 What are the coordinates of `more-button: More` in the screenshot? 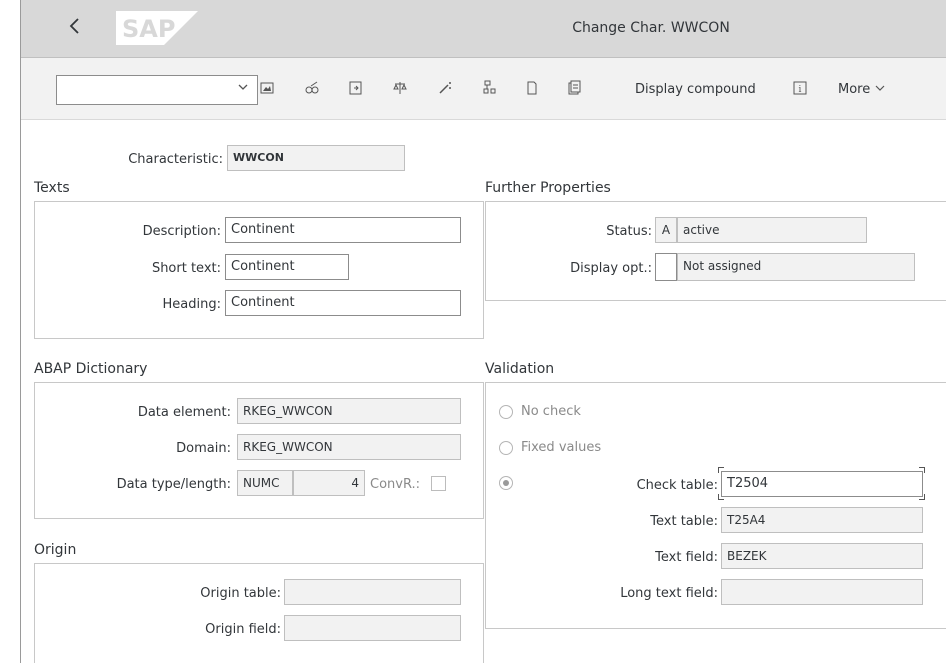 It's located at (862, 89).